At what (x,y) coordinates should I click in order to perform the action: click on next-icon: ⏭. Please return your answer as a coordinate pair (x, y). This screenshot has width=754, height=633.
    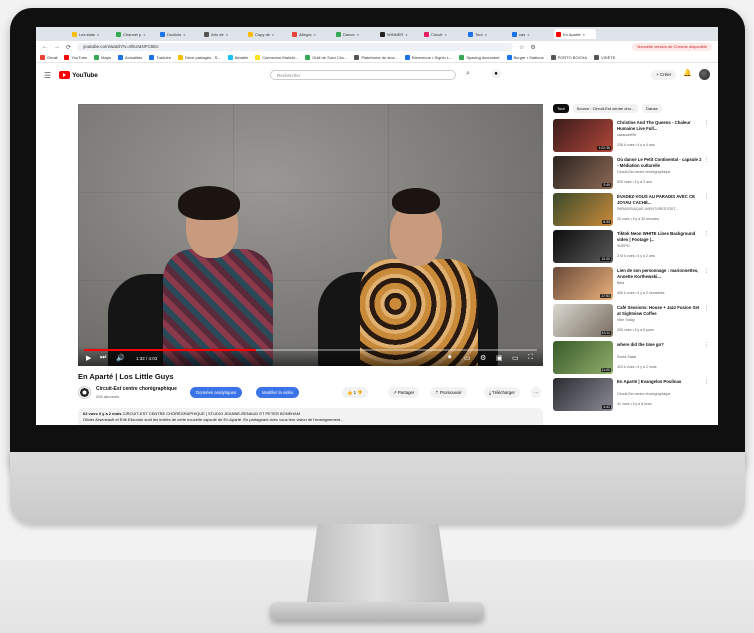
    Looking at the image, I should click on (103, 358).